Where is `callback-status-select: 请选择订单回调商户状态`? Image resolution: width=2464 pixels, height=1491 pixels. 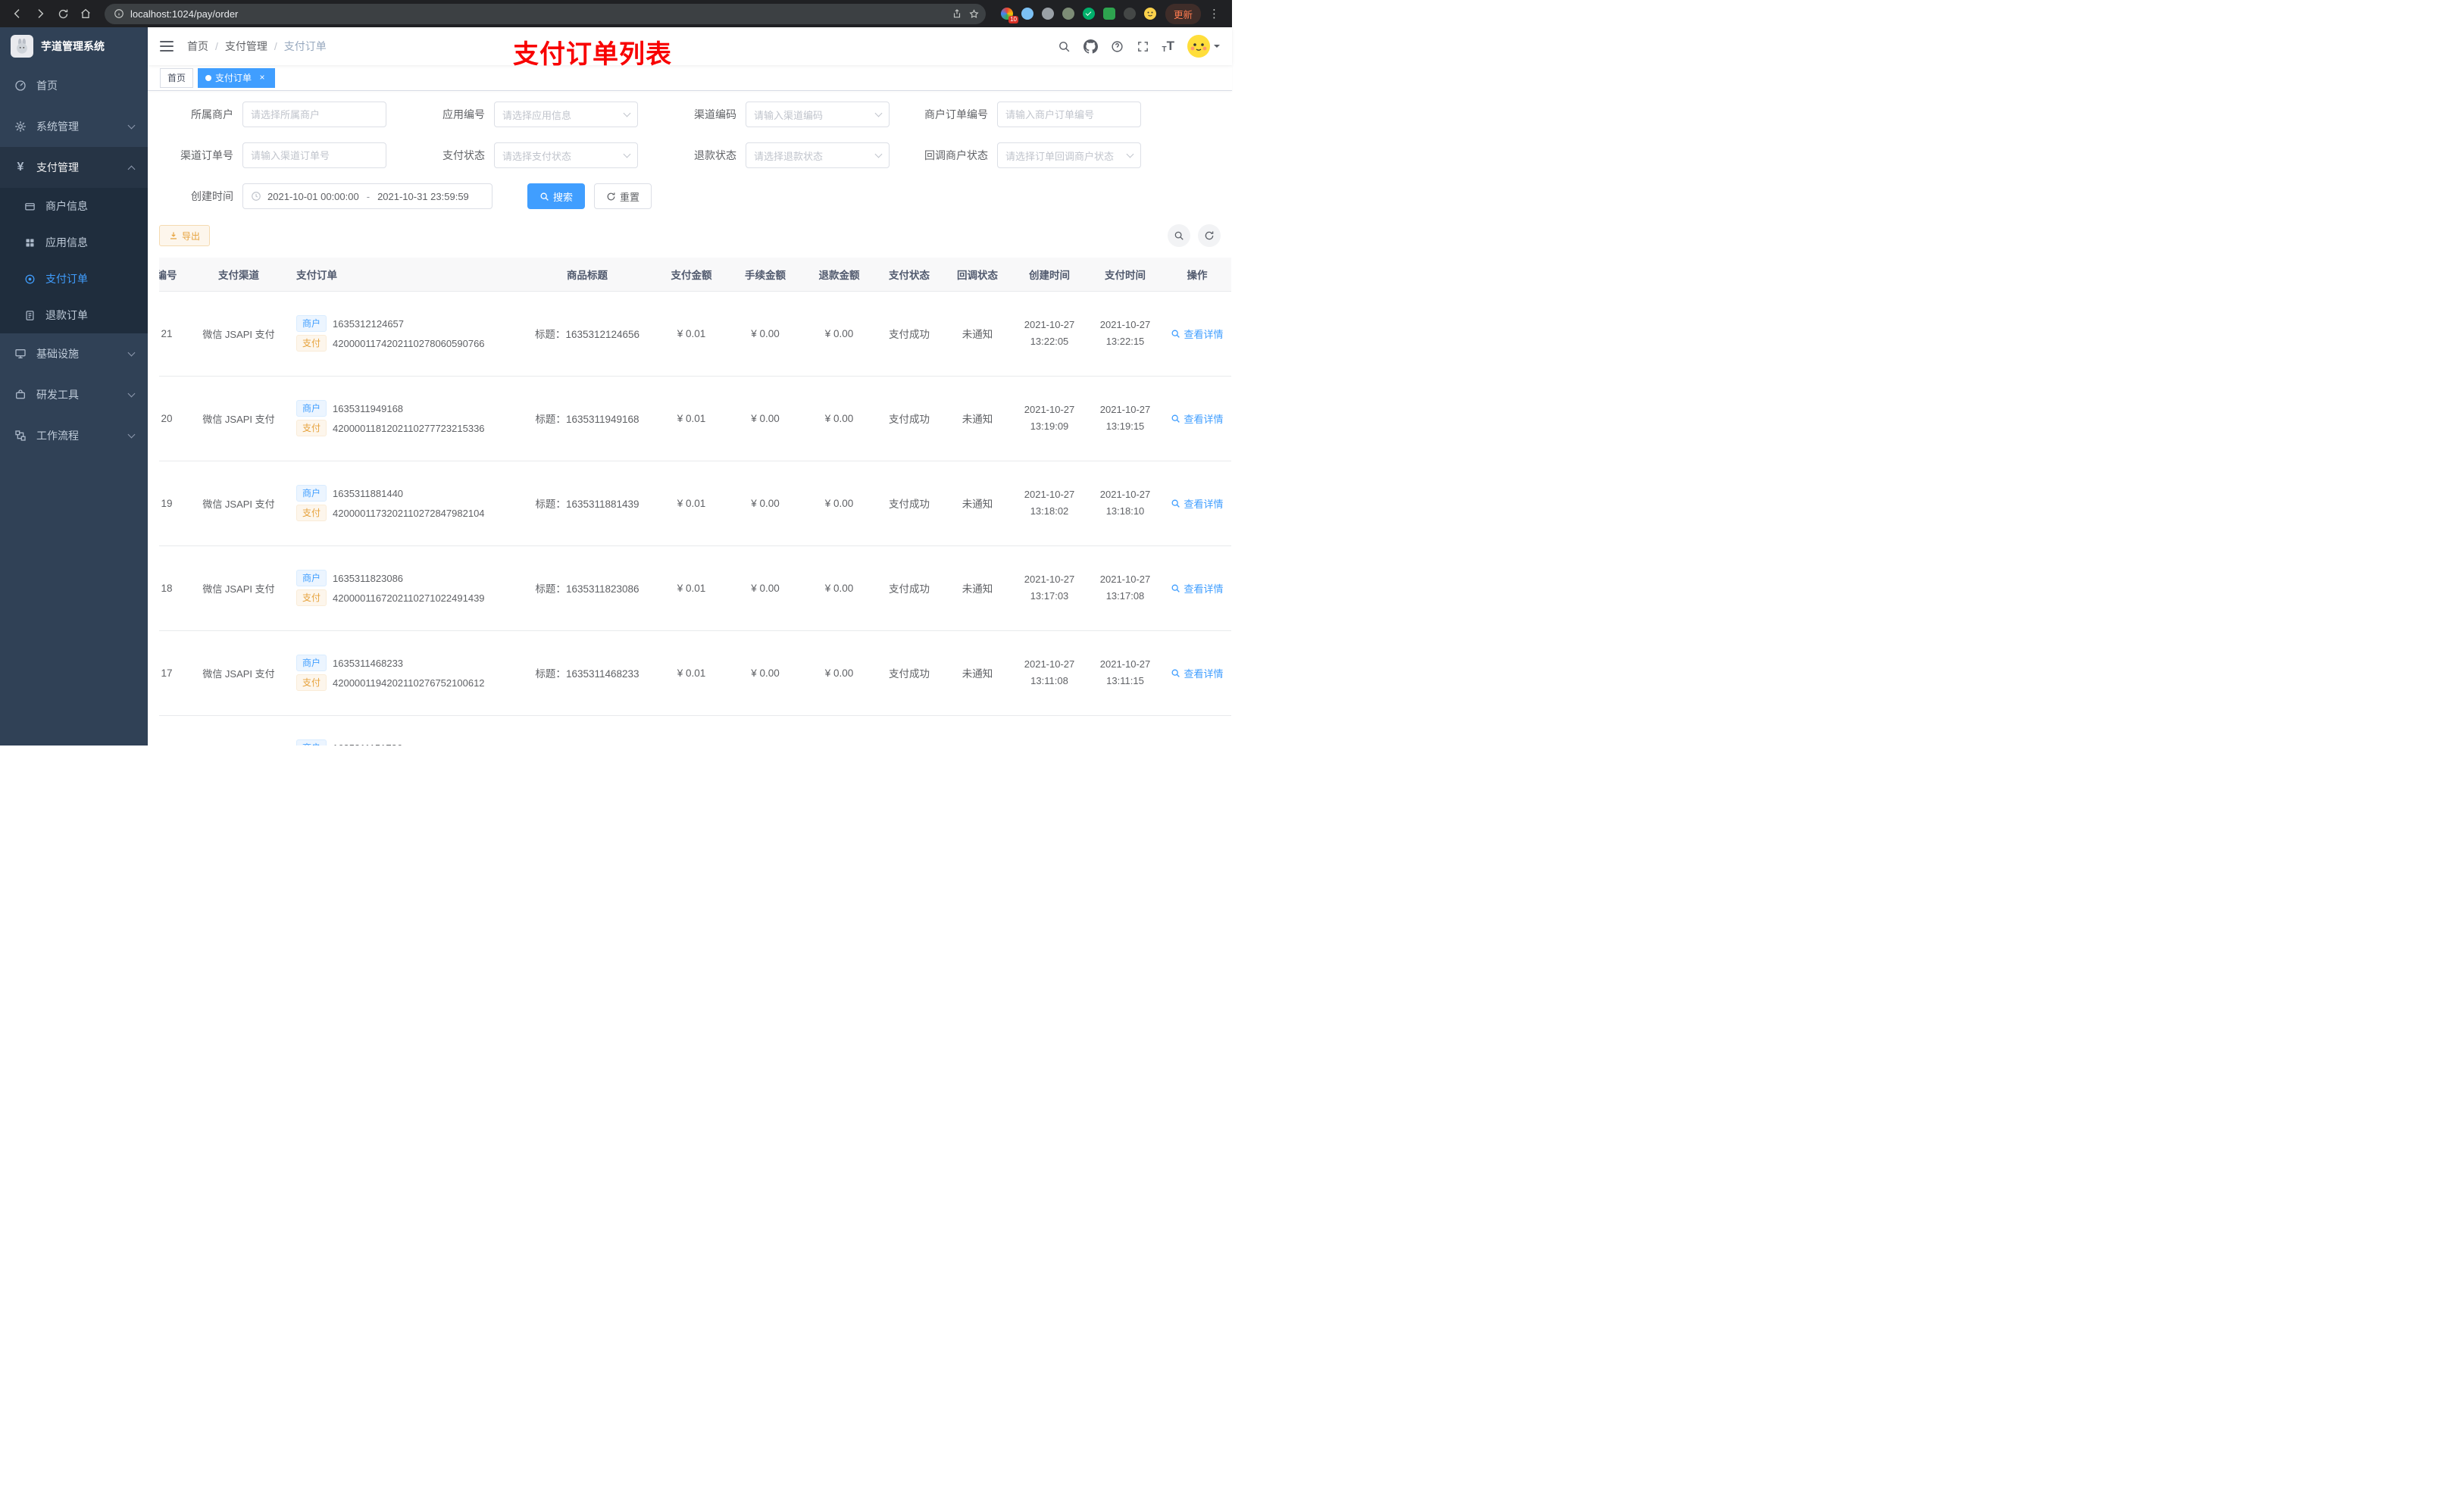 callback-status-select: 请选择订单回调商户状态 is located at coordinates (1069, 155).